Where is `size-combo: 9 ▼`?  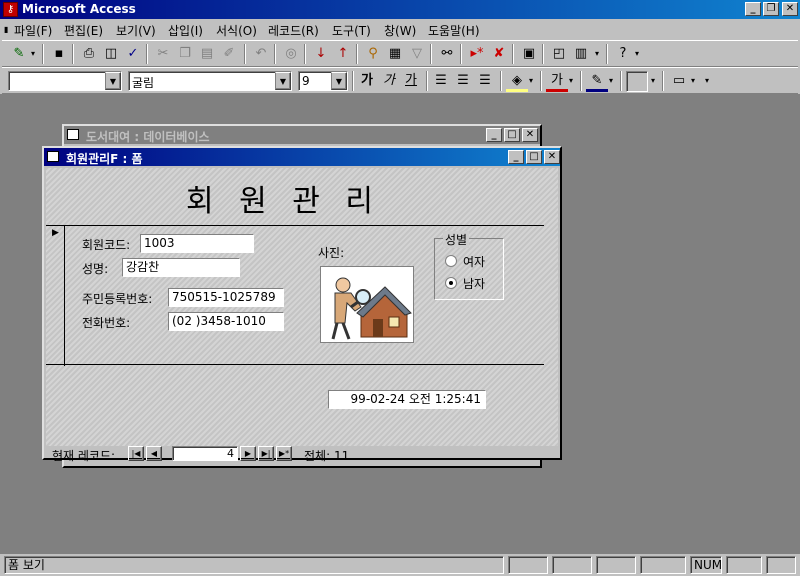
size-combo: 9 ▼ is located at coordinates (323, 81).